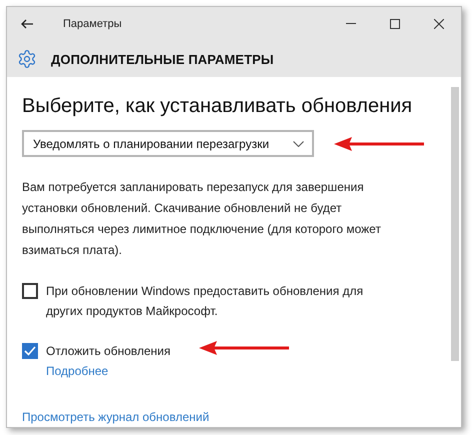 This screenshot has height=435, width=474. I want to click on settings-icon, so click(27, 59).